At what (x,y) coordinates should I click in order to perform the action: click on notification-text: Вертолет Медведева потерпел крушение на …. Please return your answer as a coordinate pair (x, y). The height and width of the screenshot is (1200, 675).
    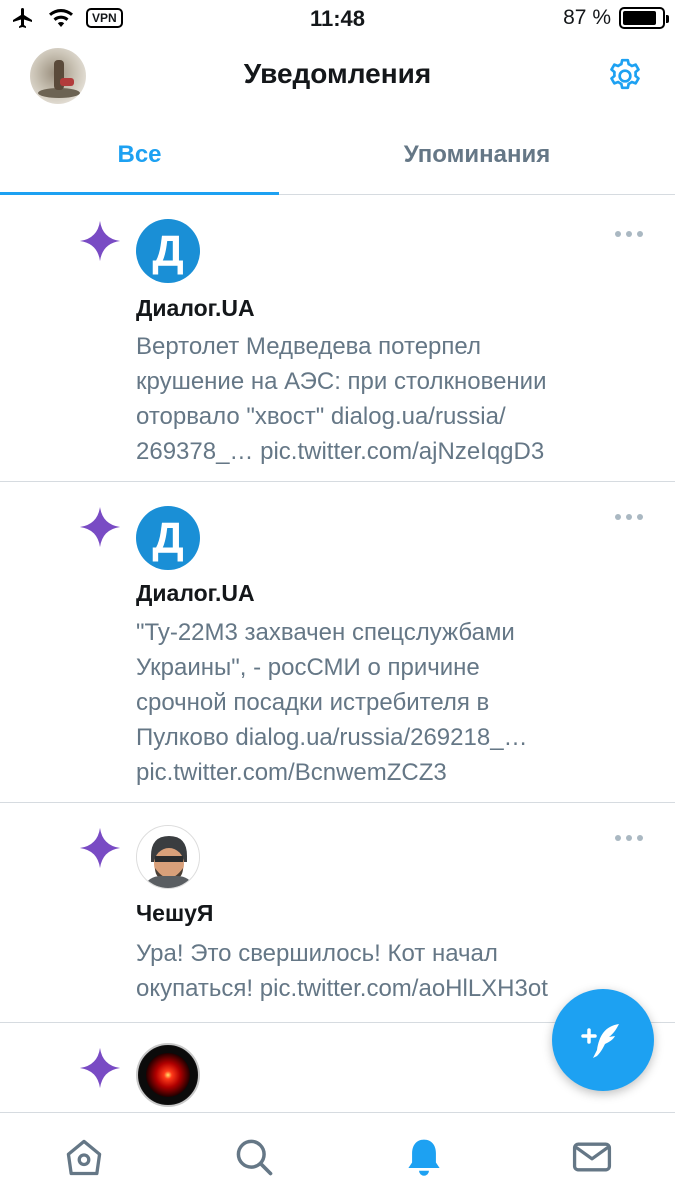
    Looking at the image, I should click on (386, 399).